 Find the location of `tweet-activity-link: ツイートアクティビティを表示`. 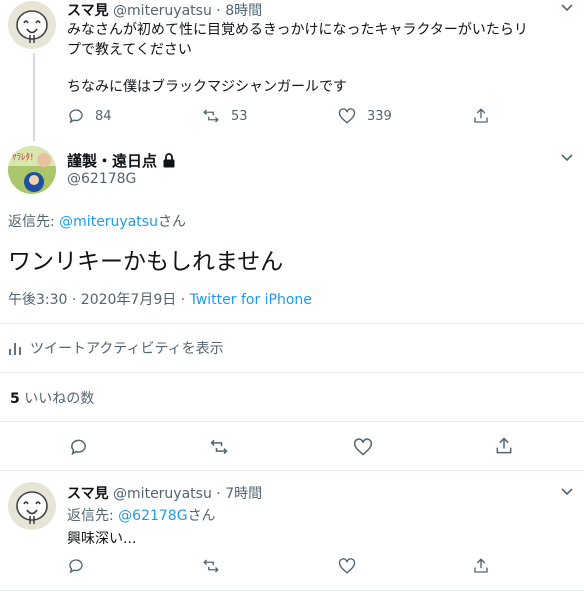

tweet-activity-link: ツイートアクティビティを表示 is located at coordinates (116, 348).